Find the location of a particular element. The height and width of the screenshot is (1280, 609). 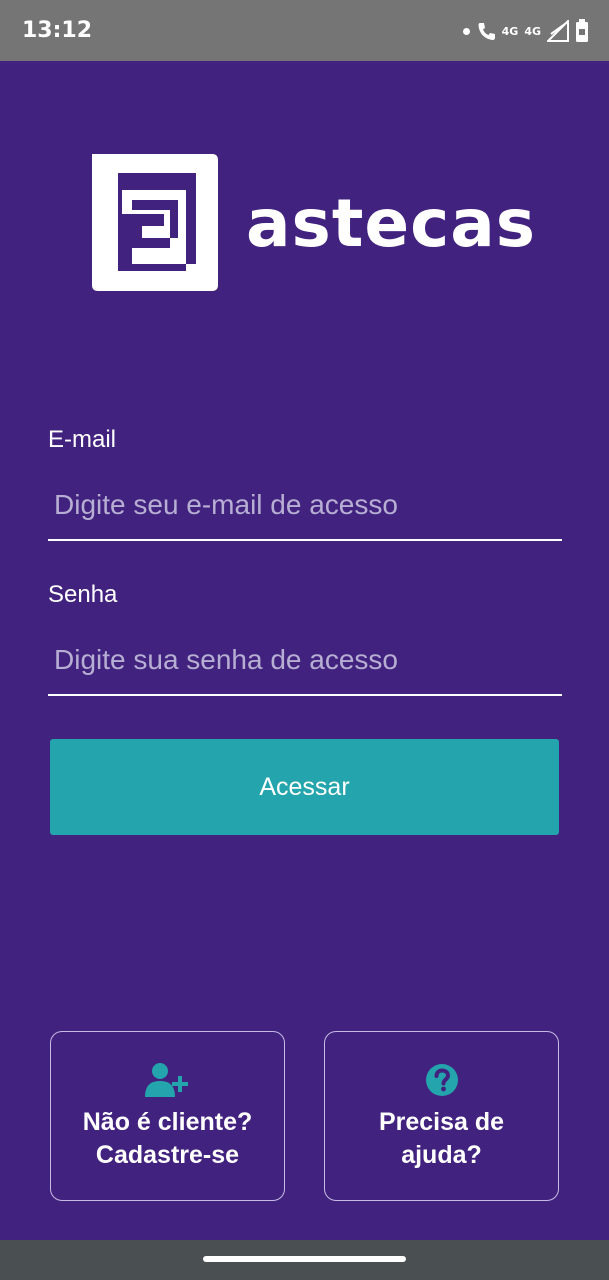

status-bar: 13:12 4G 4G is located at coordinates (304, 30).